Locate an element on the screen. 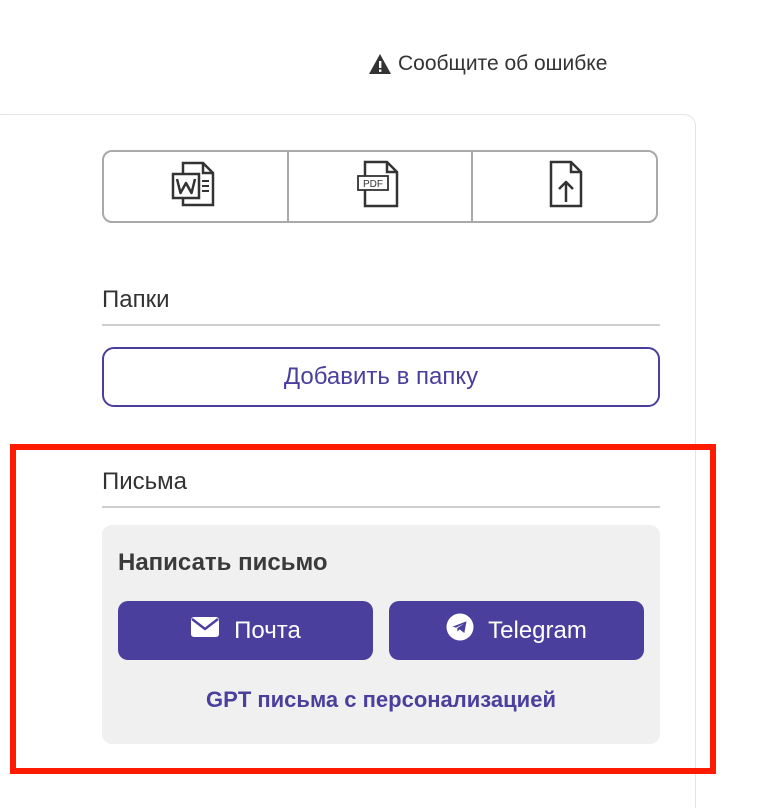 Image resolution: width=768 pixels, height=808 pixels. telegram-button: Telegram is located at coordinates (516, 630).